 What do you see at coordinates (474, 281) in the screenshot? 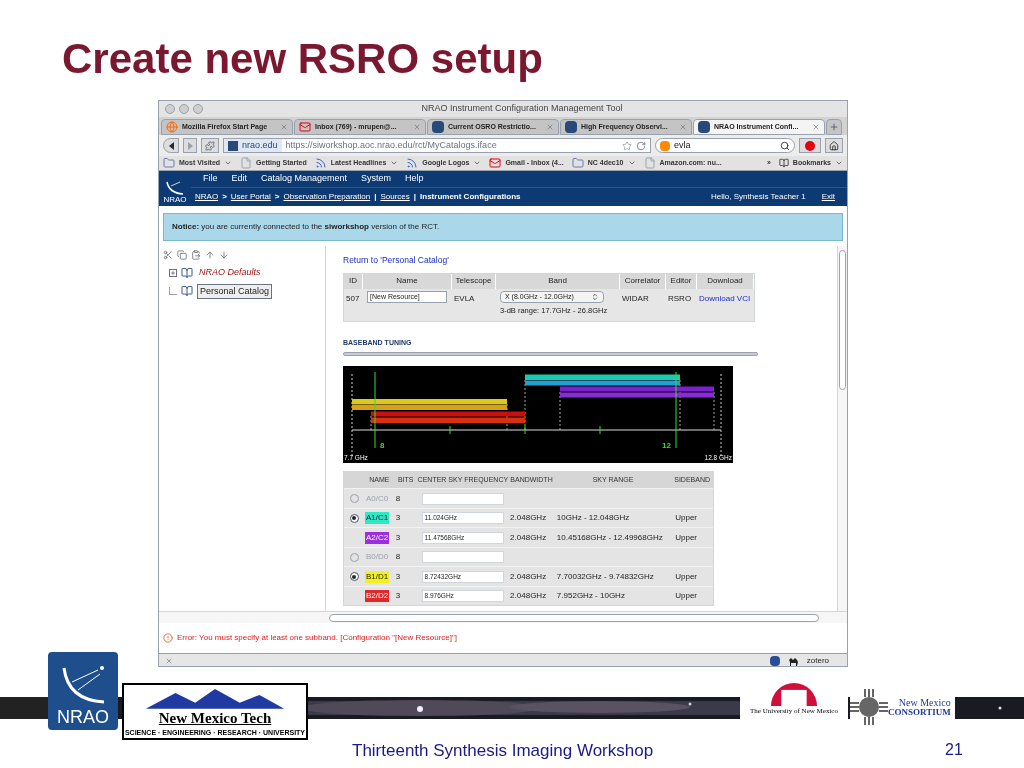
I see `column-header: Telescope` at bounding box center [474, 281].